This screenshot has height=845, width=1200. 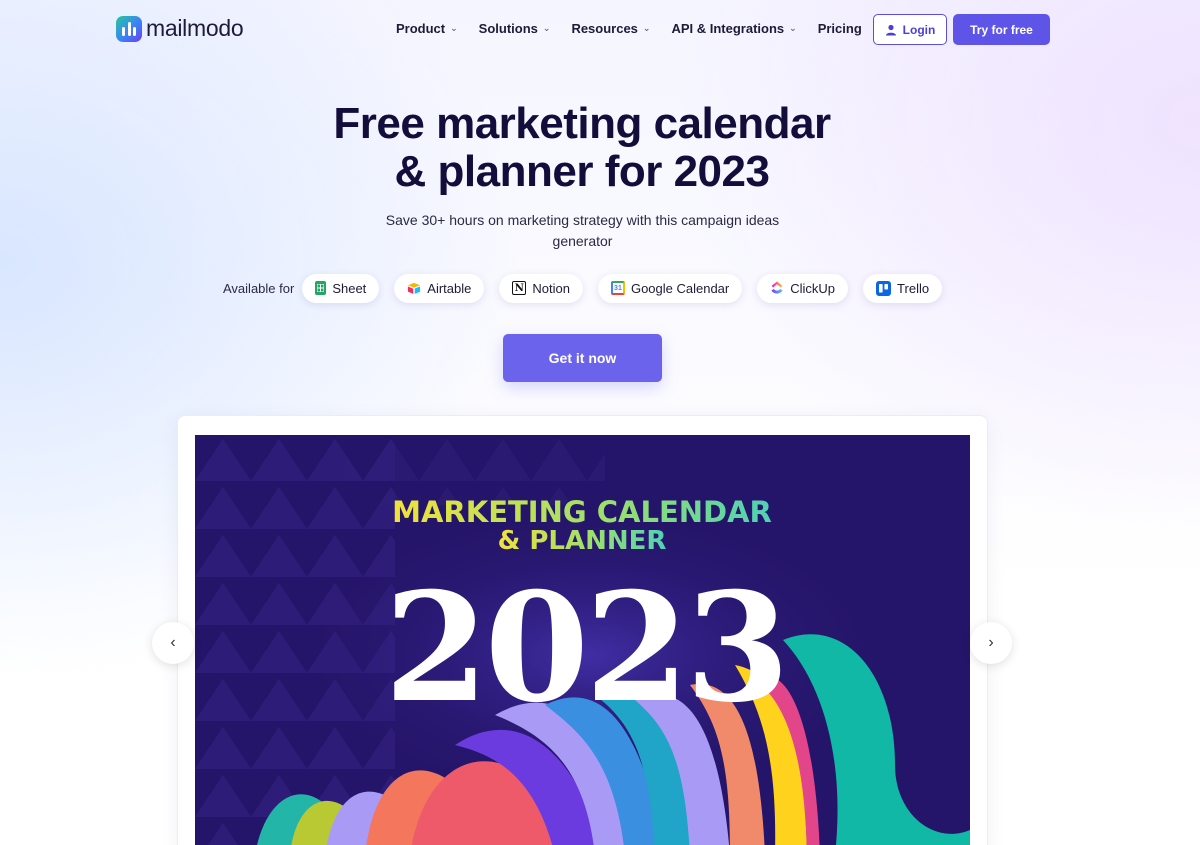 I want to click on menu-item-api-integrations: API & Integrations ⌄, so click(x=733, y=28).